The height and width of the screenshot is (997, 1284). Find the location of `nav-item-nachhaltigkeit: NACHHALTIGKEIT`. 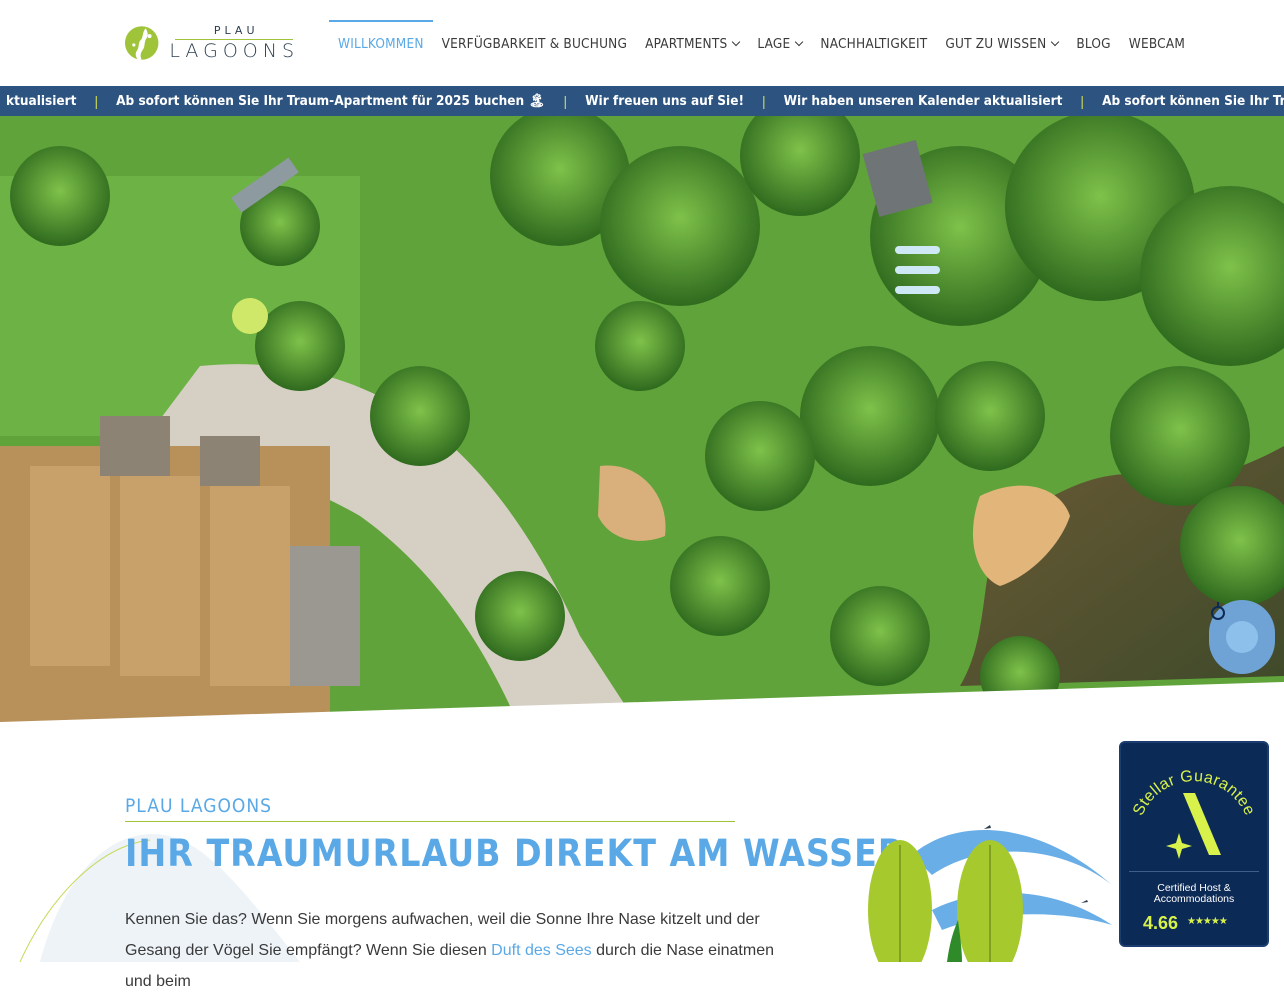

nav-item-nachhaltigkeit: NACHHALTIGKEIT is located at coordinates (873, 44).